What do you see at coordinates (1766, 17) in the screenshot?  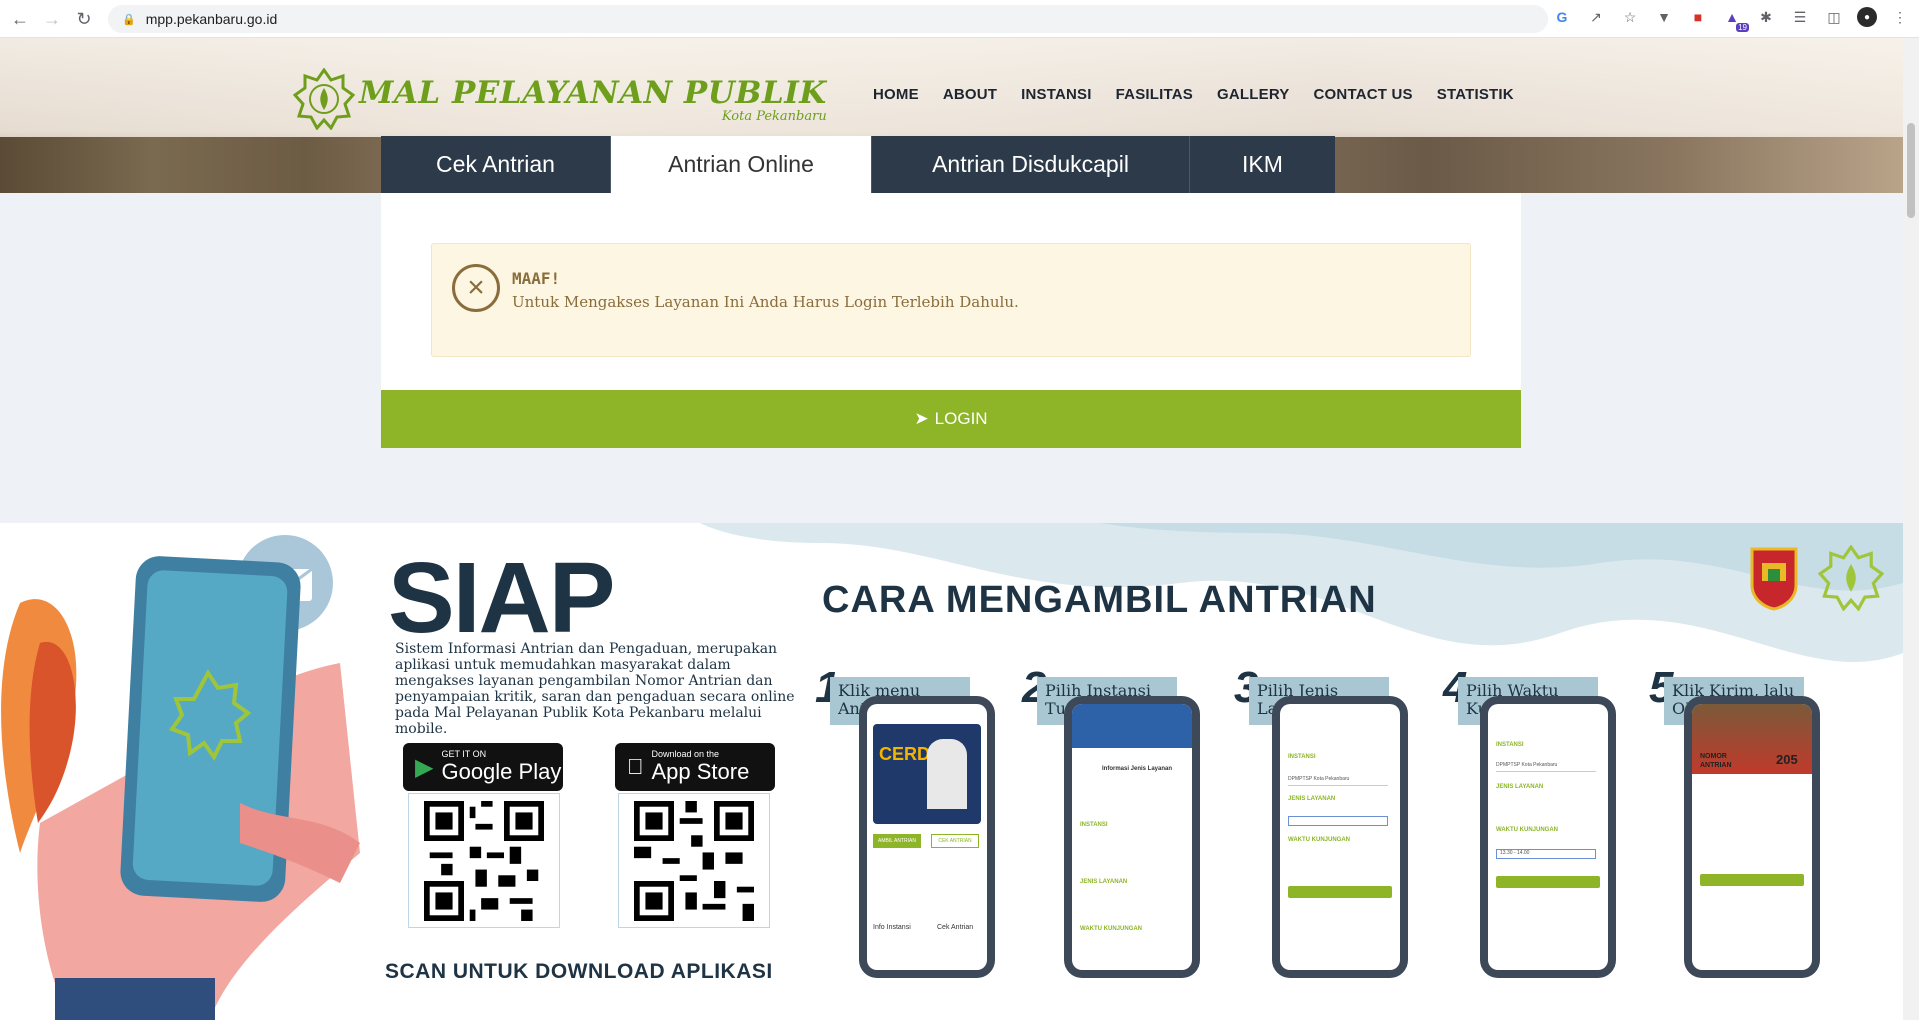 I see `puzzle-icon: ✱` at bounding box center [1766, 17].